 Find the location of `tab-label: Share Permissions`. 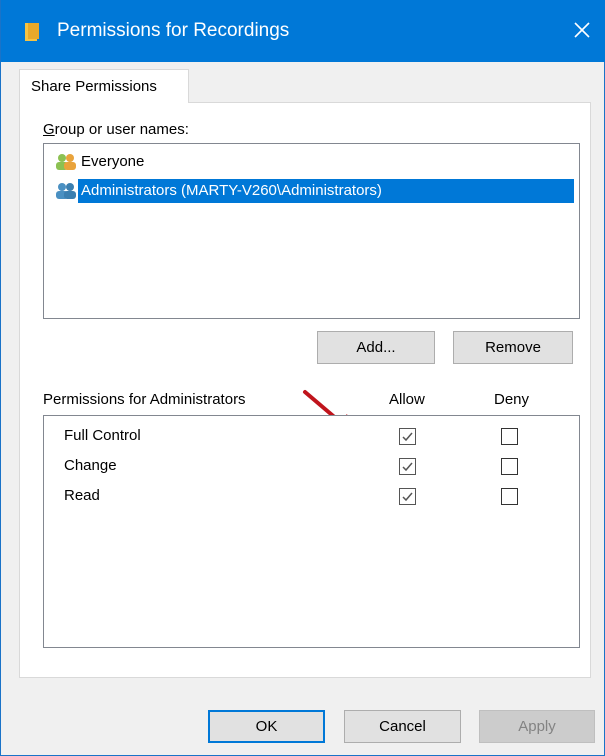

tab-label: Share Permissions is located at coordinates (94, 86).